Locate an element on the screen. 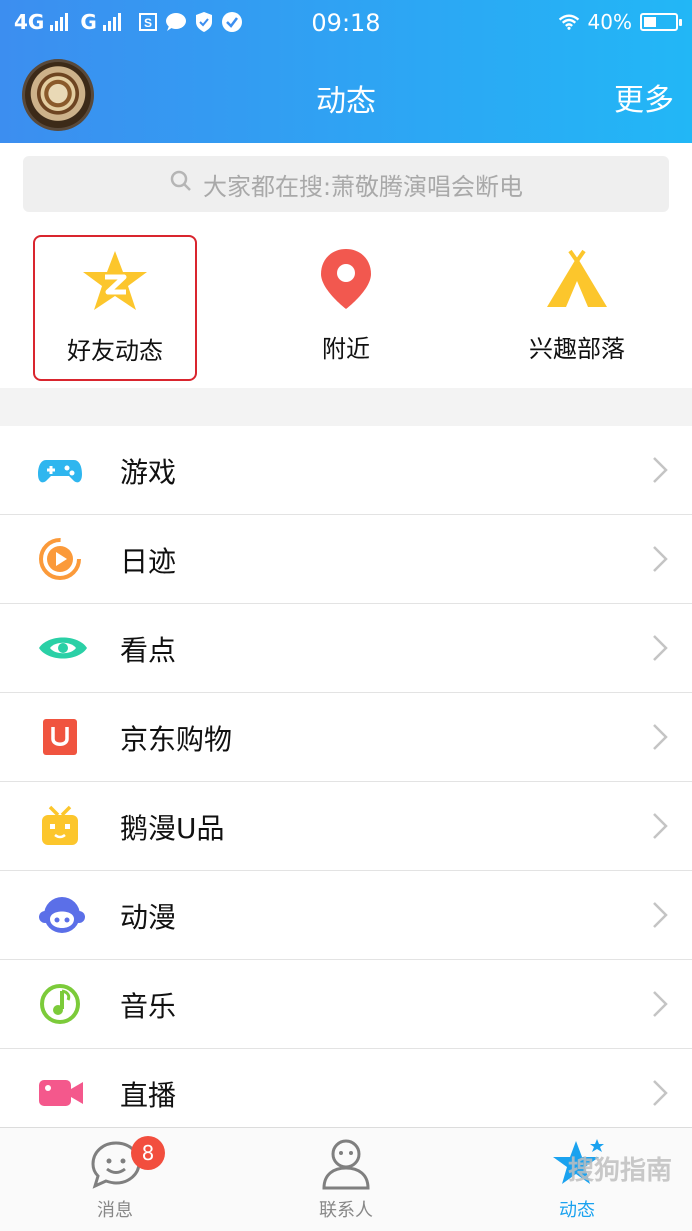  location-pin-icon is located at coordinates (346, 282).